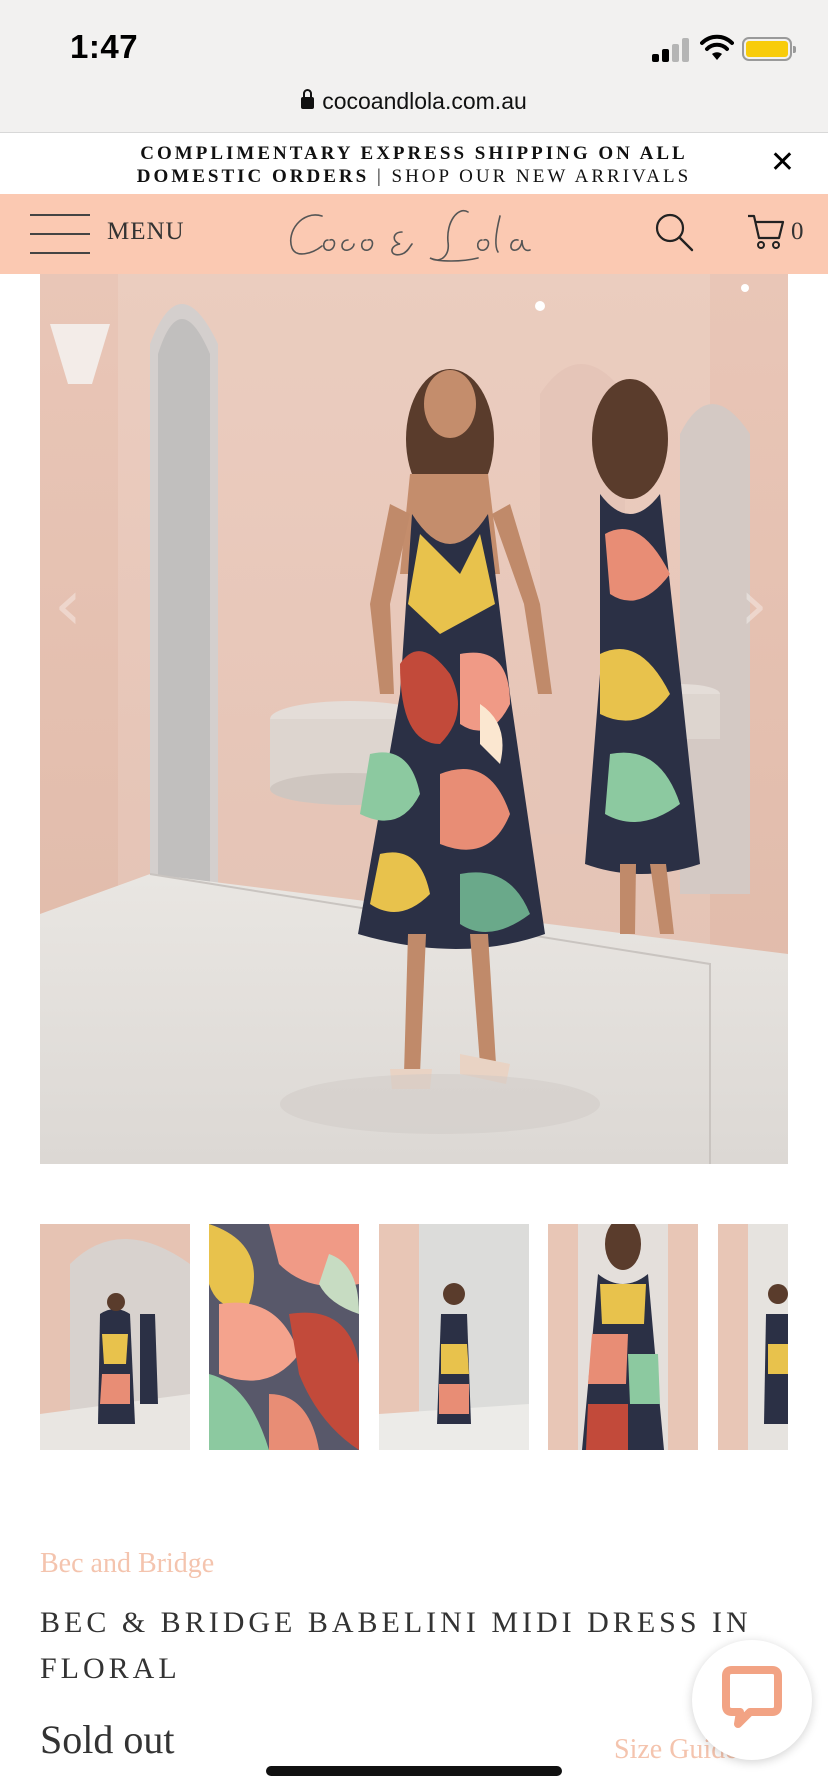  Describe the element at coordinates (424, 101) in the screenshot. I see `url-text: cocoandlola.com.au` at that location.